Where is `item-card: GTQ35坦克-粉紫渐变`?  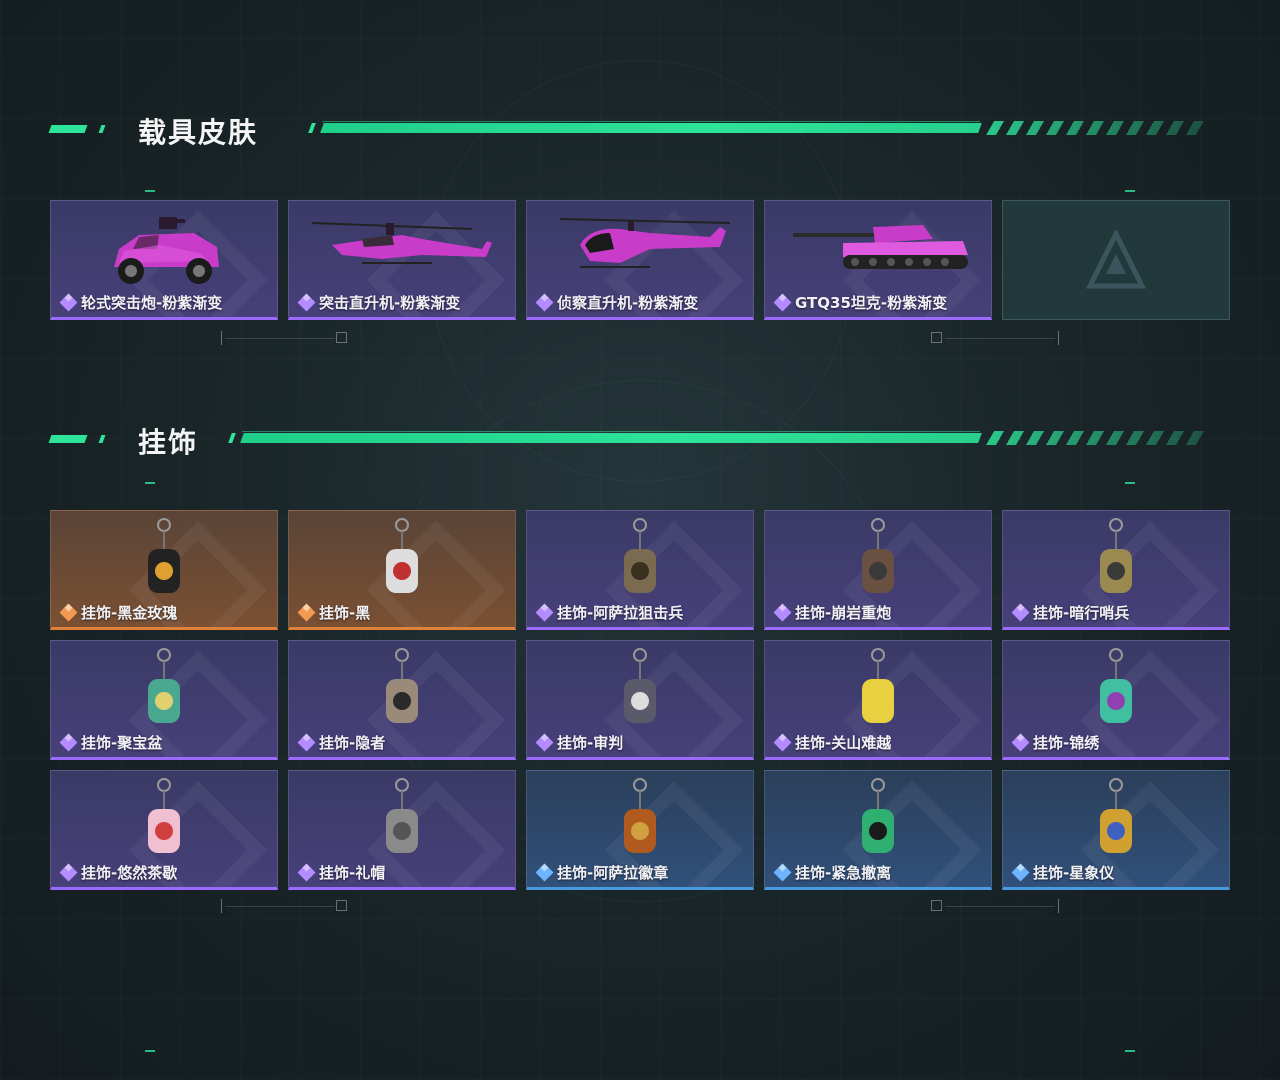
item-card: GTQ35坦克-粉紫渐变 is located at coordinates (878, 260).